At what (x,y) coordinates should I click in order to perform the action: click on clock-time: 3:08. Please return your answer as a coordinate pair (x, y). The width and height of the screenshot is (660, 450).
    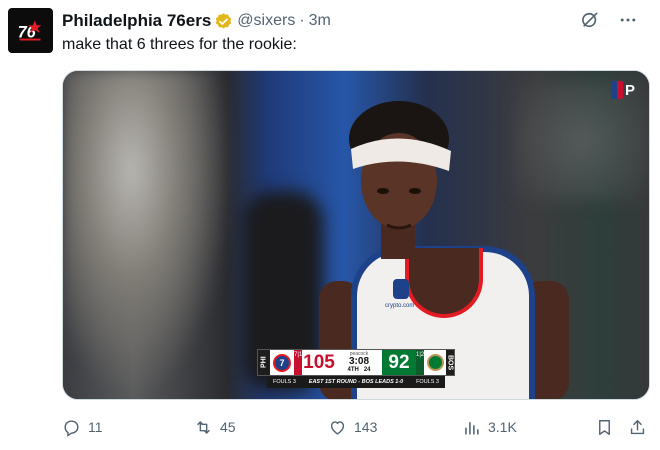
    Looking at the image, I should click on (358, 361).